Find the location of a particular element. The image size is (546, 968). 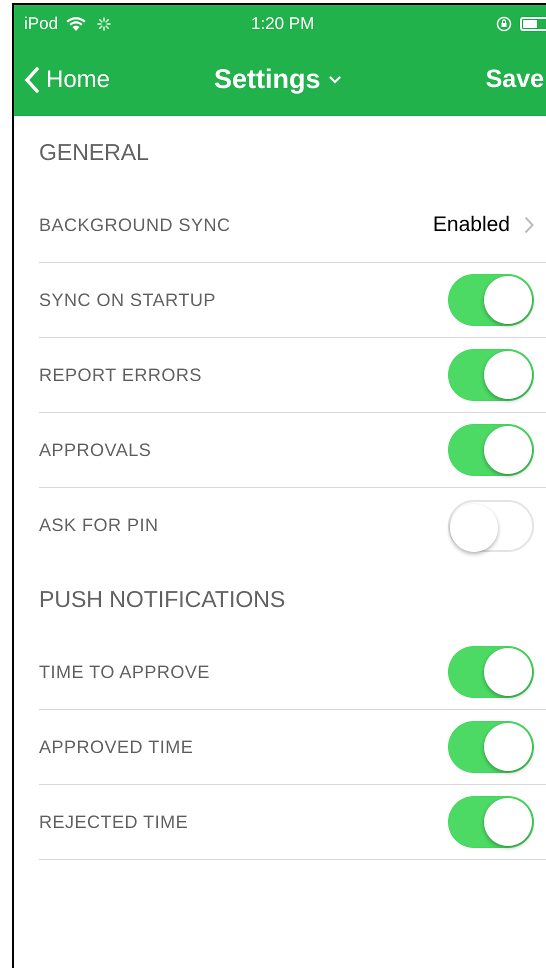

back-chevron-icon is located at coordinates (32, 79).